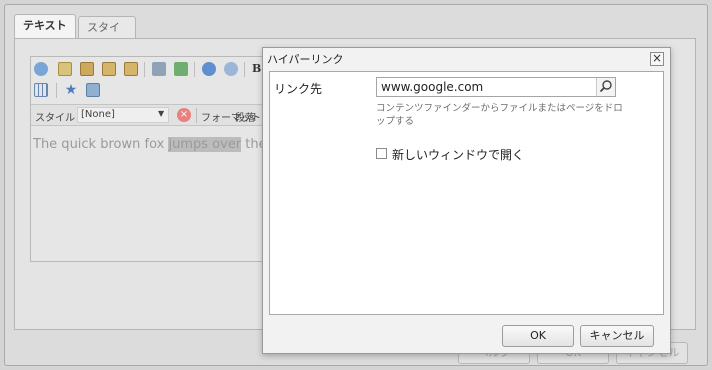 This screenshot has height=370, width=712. I want to click on editor-text-before: The quick brown fox, so click(101, 144).